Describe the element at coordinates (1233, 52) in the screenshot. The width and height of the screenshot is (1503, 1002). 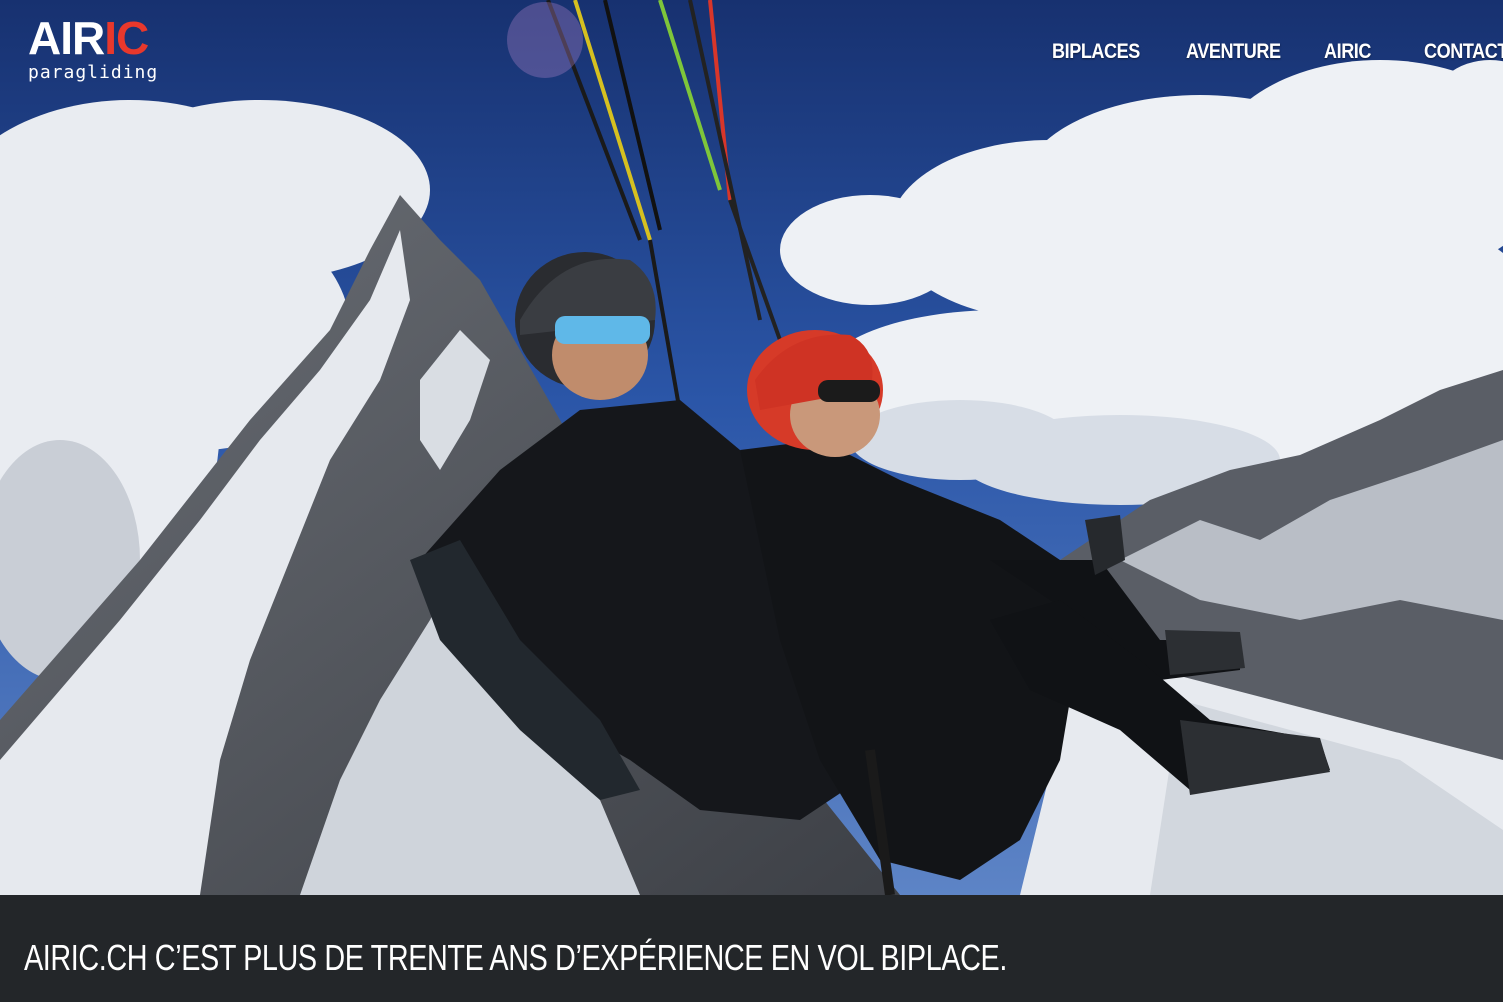
I see `nav-item-aventure: AVENTURE` at that location.